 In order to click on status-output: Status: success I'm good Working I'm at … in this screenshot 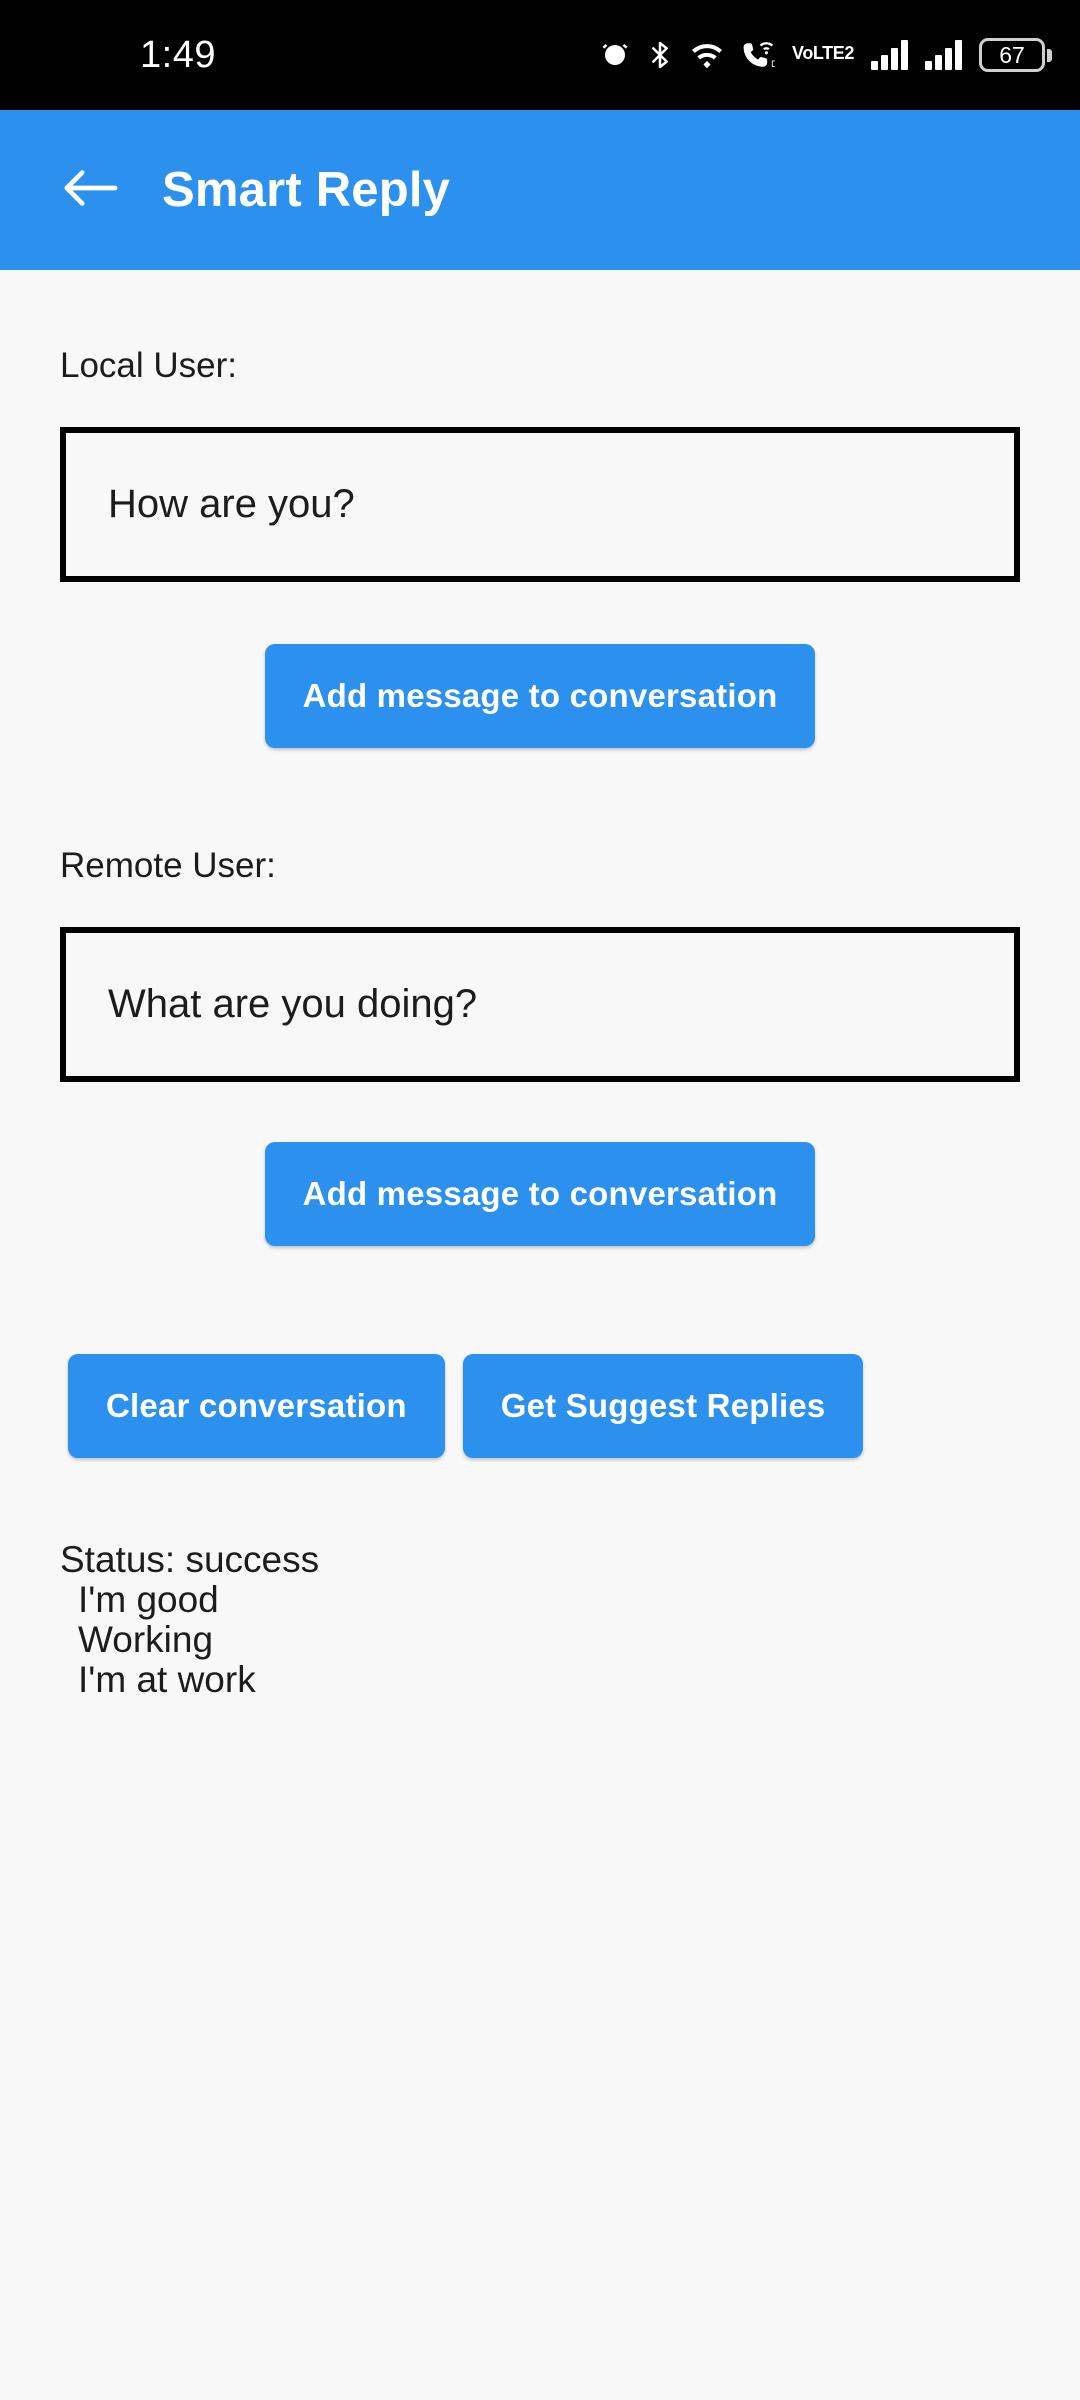, I will do `click(570, 1620)`.